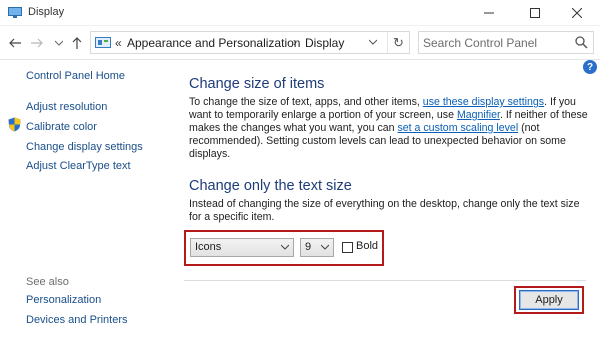 The width and height of the screenshot is (600, 342). I want to click on arrow-up-icon, so click(77, 43).